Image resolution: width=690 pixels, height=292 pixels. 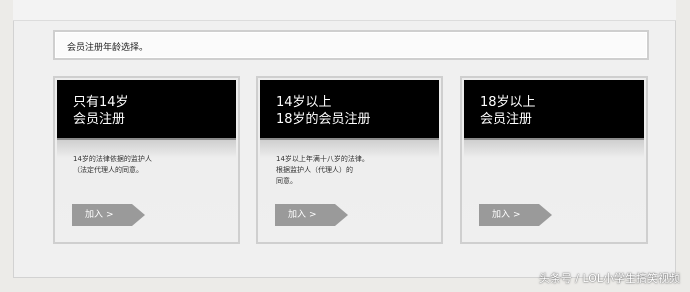 What do you see at coordinates (146, 110) in the screenshot?
I see `card-header: 只有14岁 会员注册` at bounding box center [146, 110].